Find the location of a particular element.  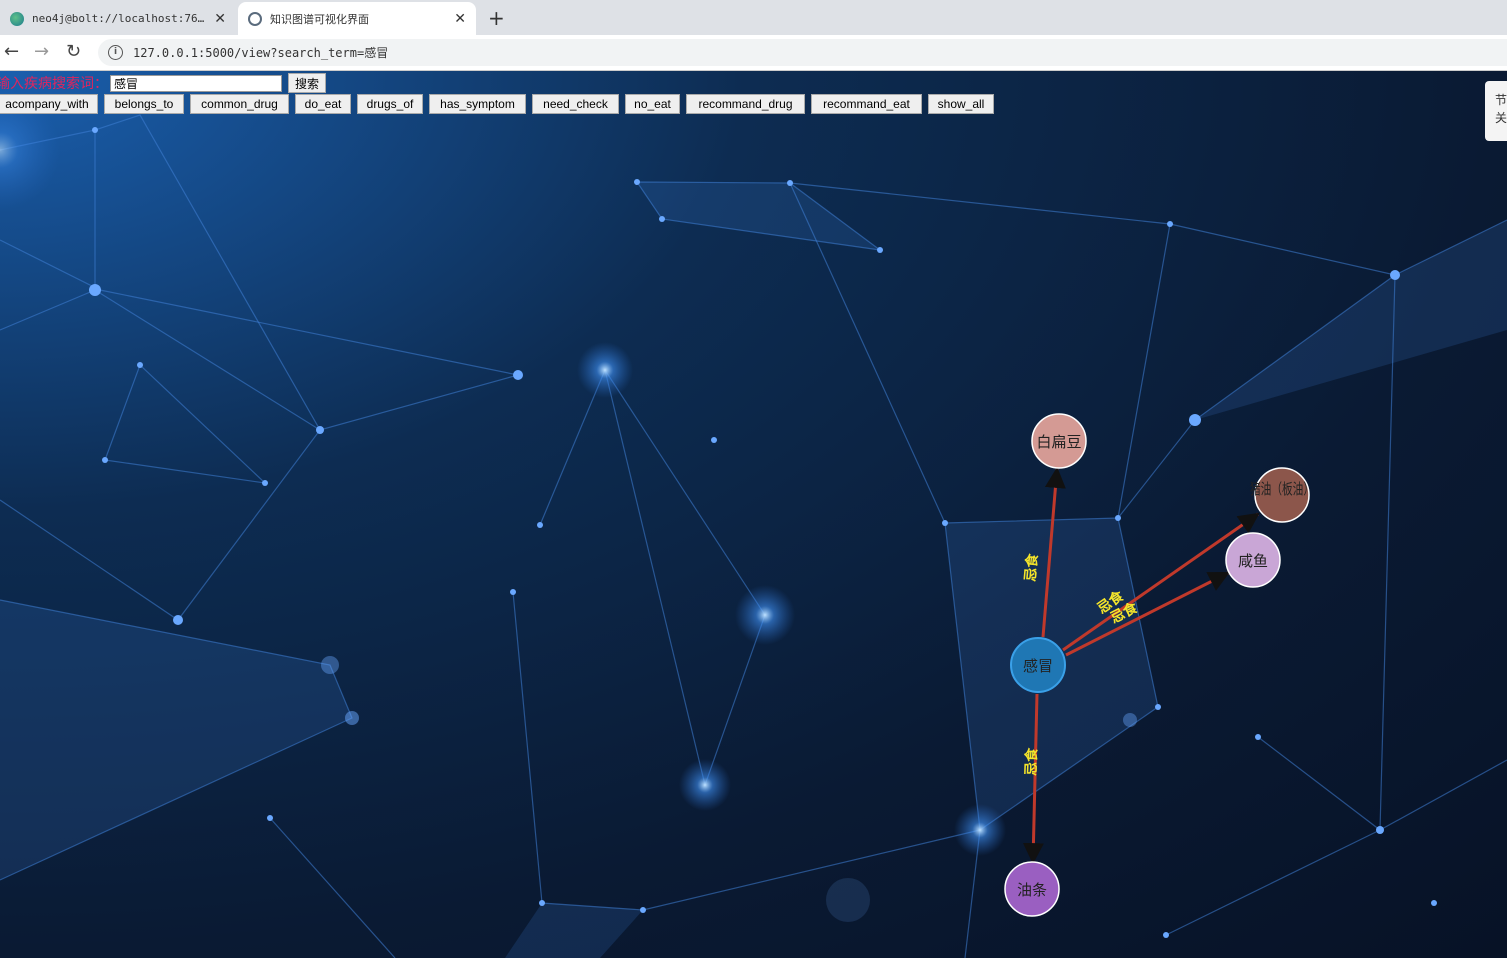

node-label: 白扁豆 is located at coordinates (1058, 442).